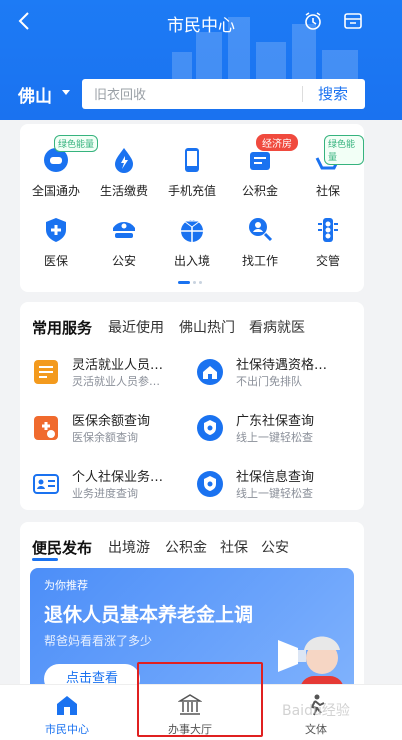 This screenshot has height=740, width=402. What do you see at coordinates (344, 150) in the screenshot?
I see `green-energy-badge: 绿色能量` at bounding box center [344, 150].